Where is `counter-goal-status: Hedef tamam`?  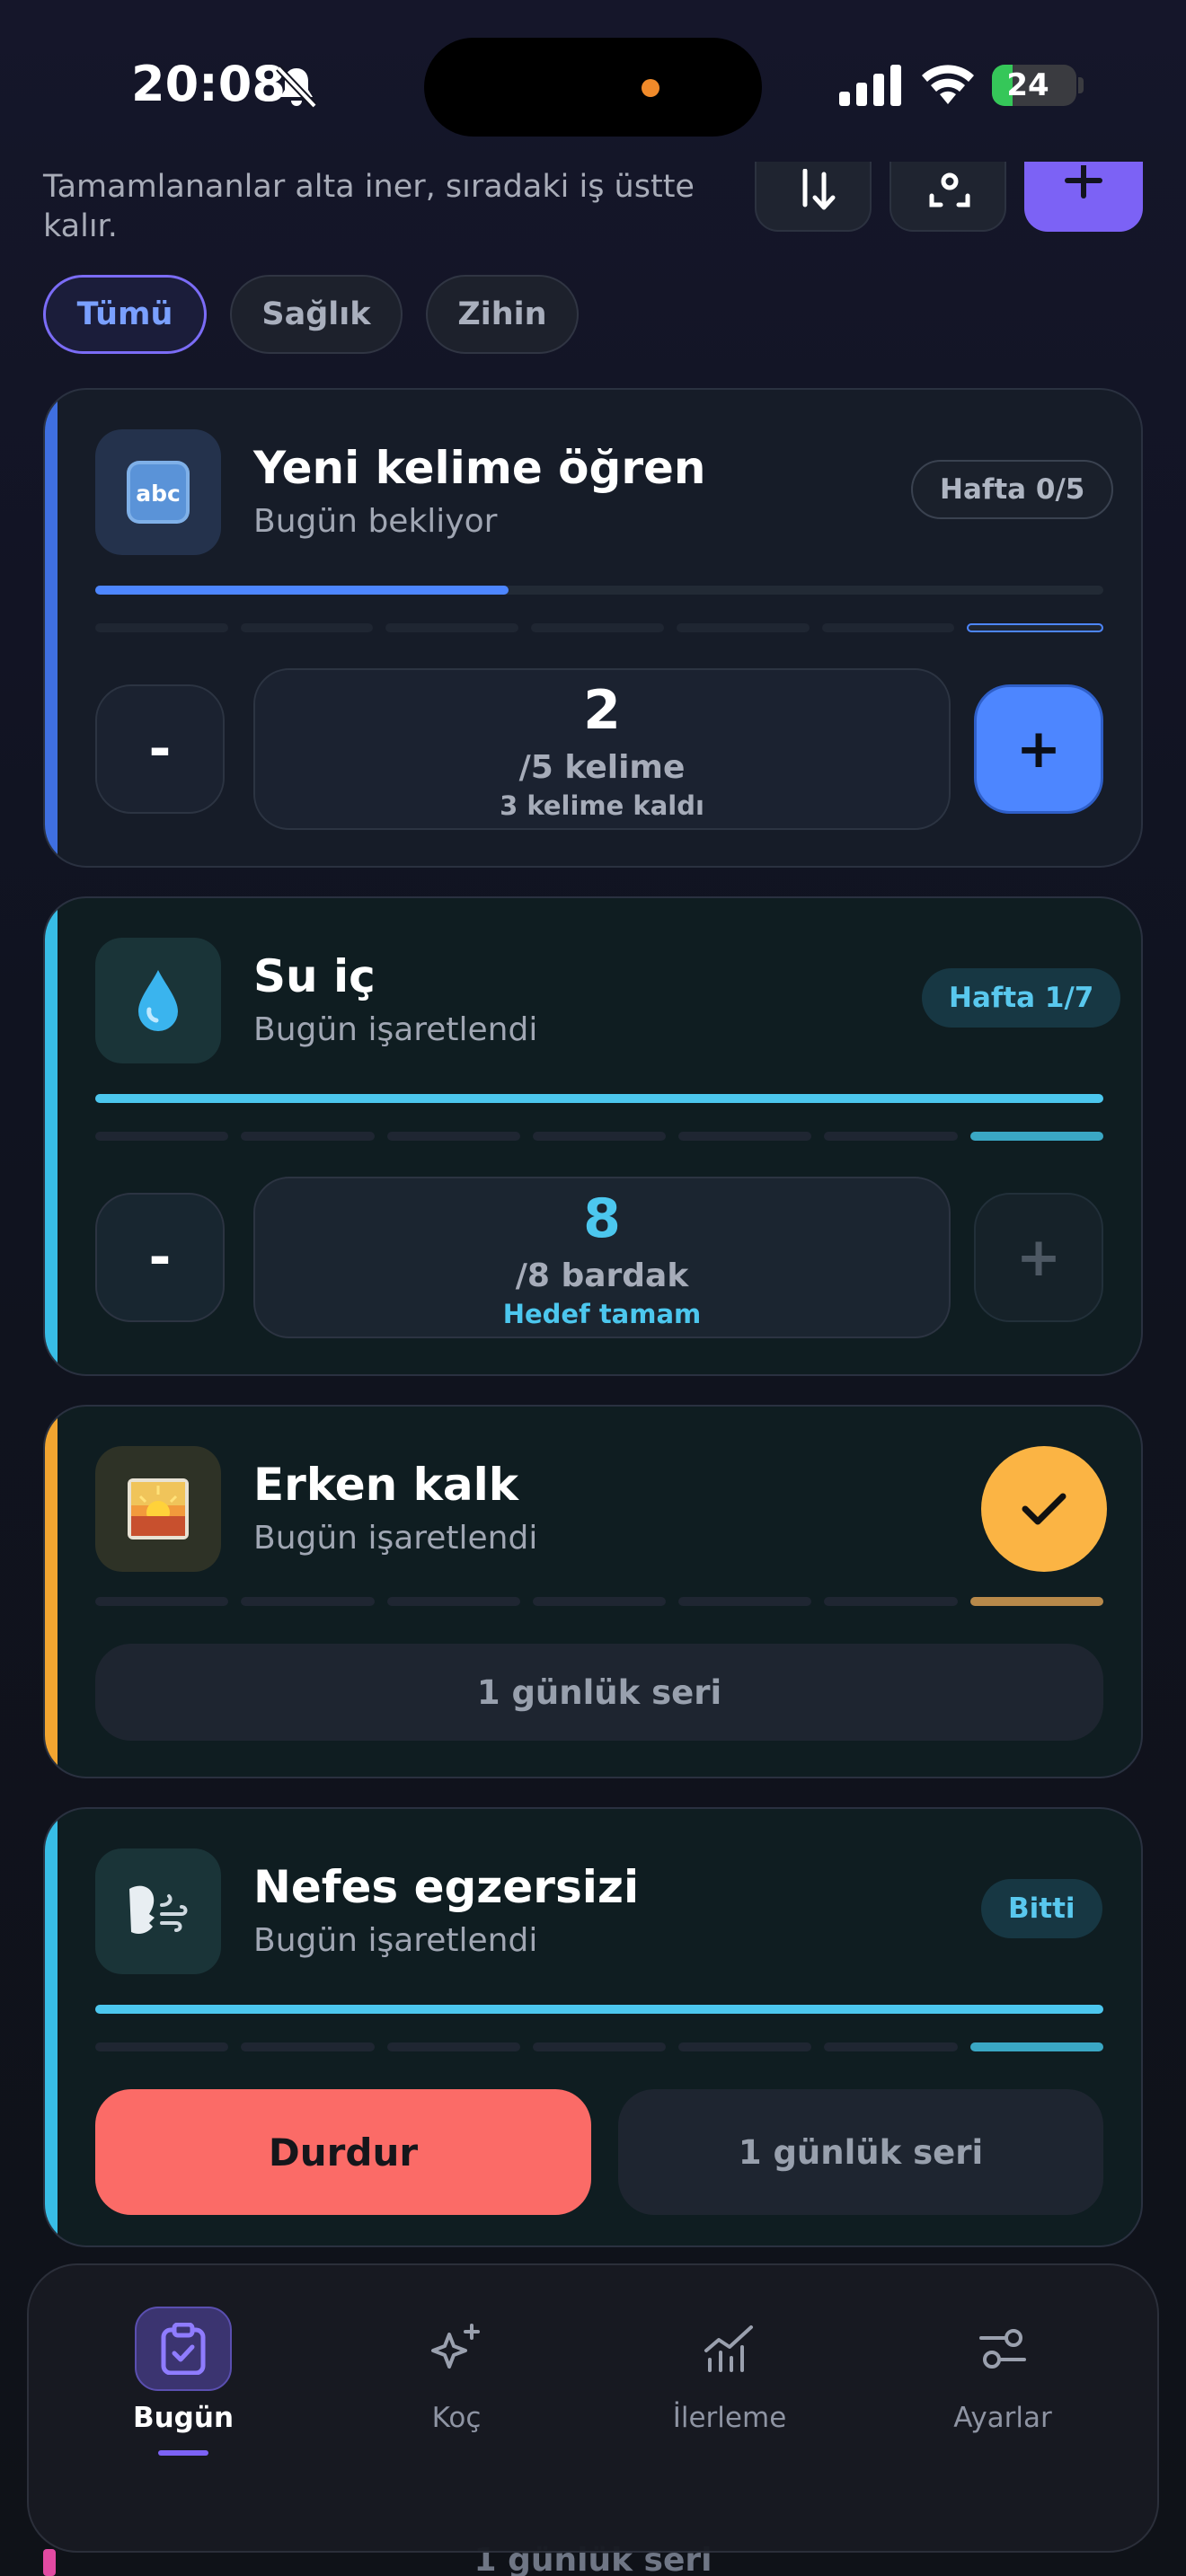 counter-goal-status: Hedef tamam is located at coordinates (602, 1314).